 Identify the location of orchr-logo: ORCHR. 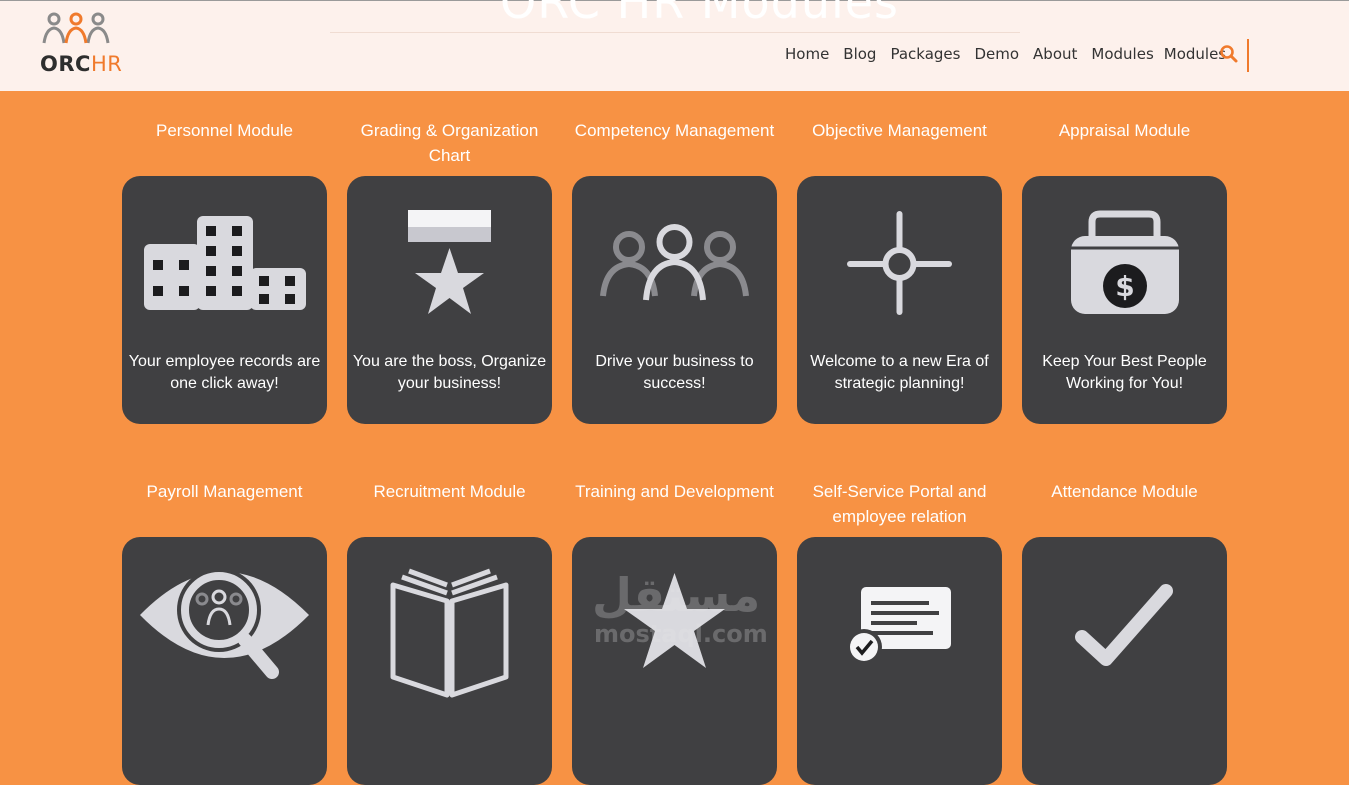
(81, 44).